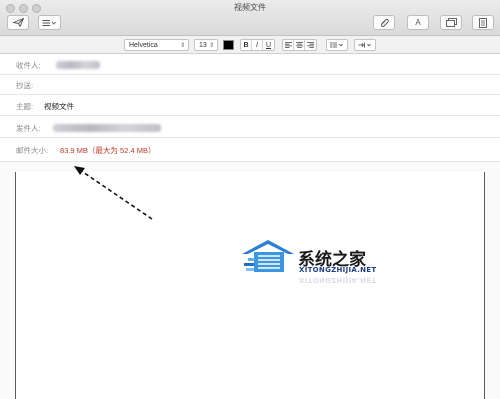 Image resolution: width=500 pixels, height=399 pixels. Describe the element at coordinates (268, 256) in the screenshot. I see `house-logo-icon` at that location.